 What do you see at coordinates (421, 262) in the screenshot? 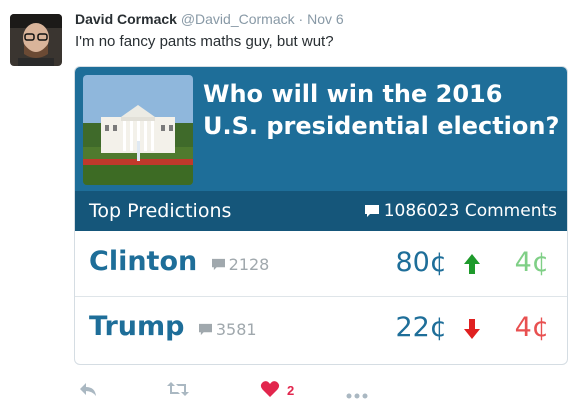
I see `candidate-price: 80¢` at bounding box center [421, 262].